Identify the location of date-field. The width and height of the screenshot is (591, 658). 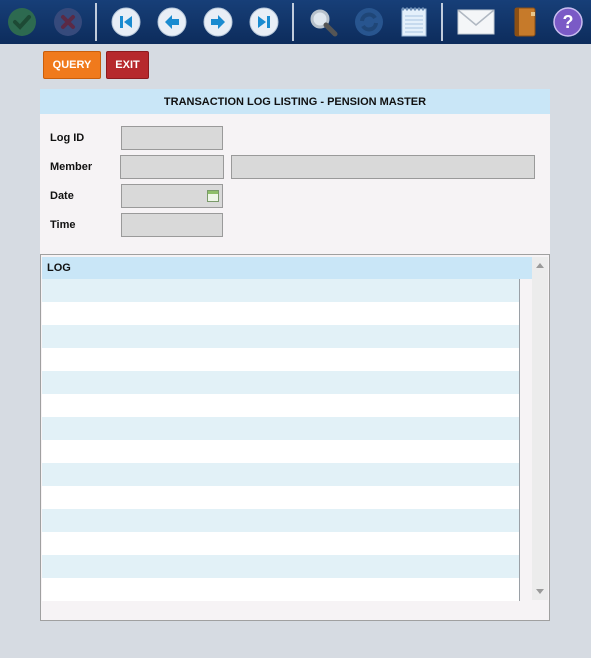
(172, 196).